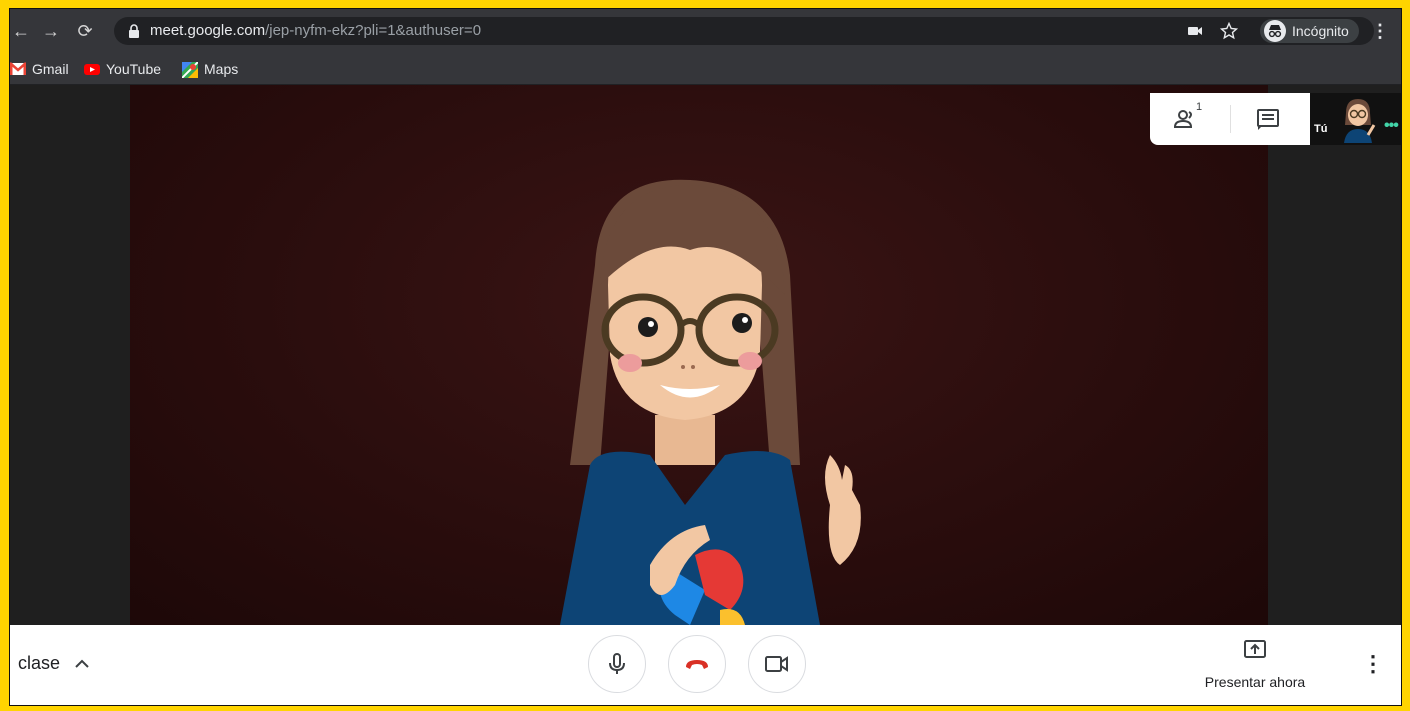 This screenshot has height=711, width=1410. What do you see at coordinates (373, 30) in the screenshot?
I see `url-path: /jep-nyfm-ekz?pli=1&authuser=0` at bounding box center [373, 30].